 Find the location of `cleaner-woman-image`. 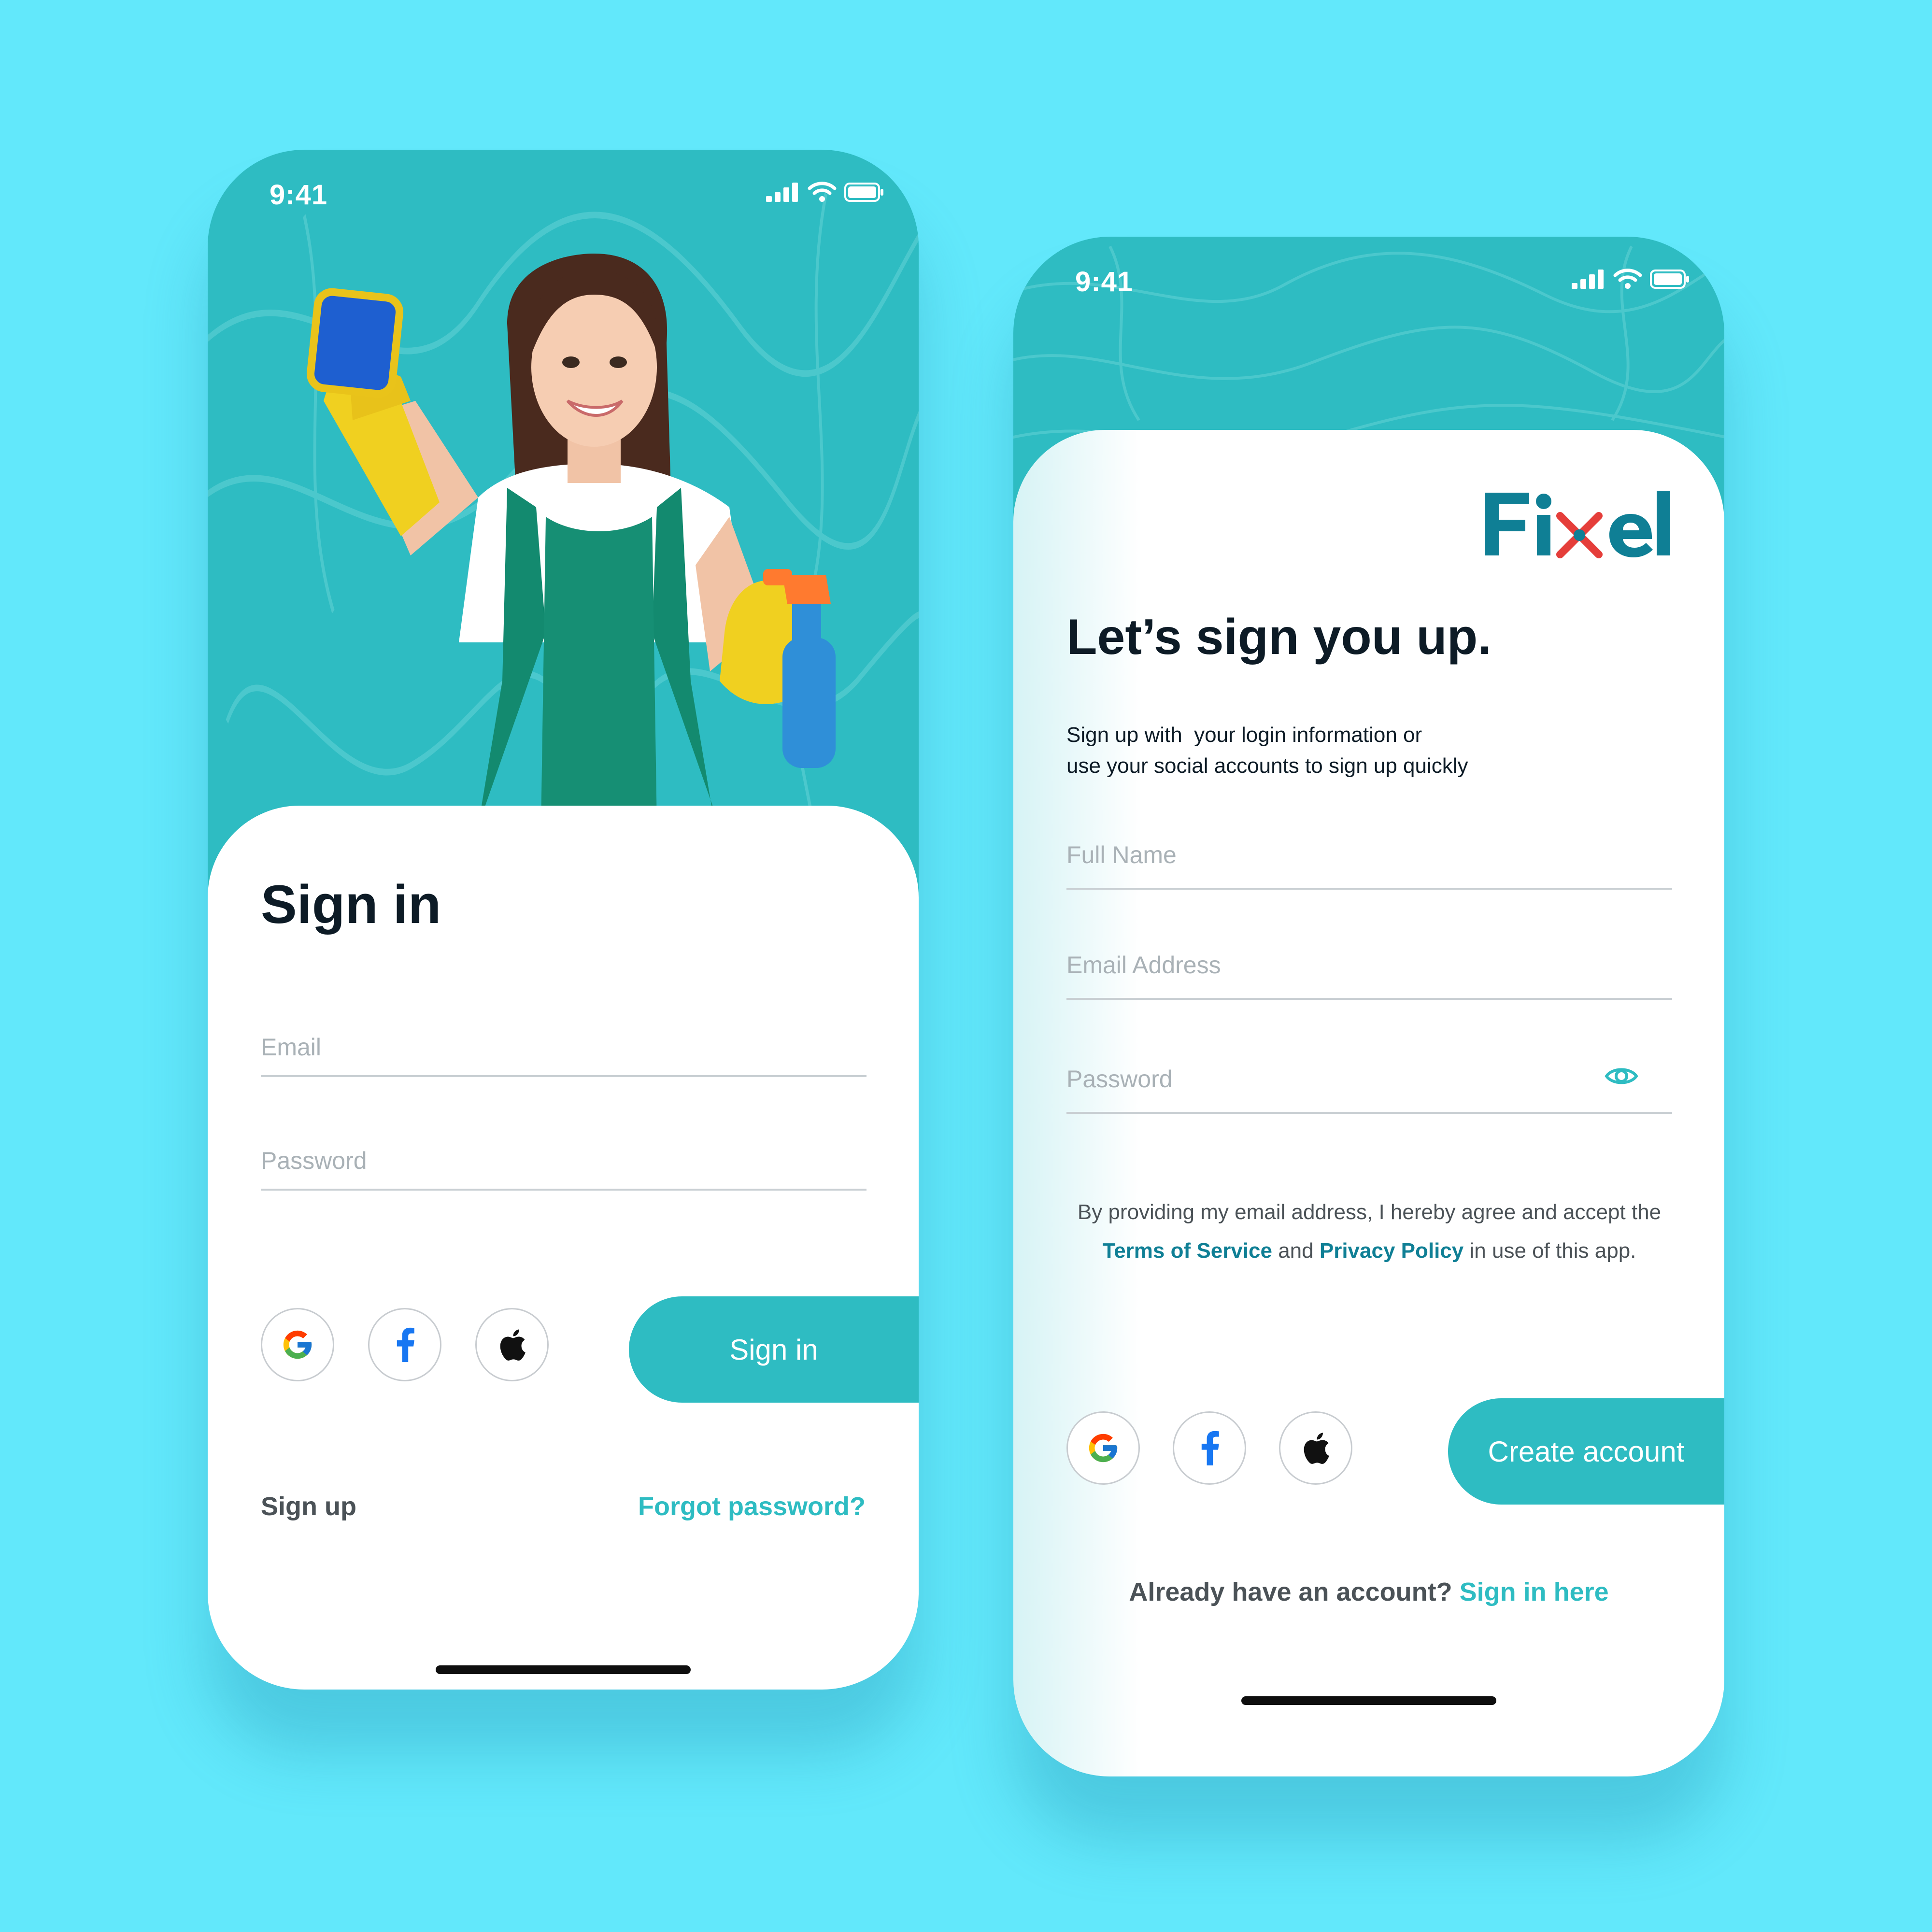

cleaner-woman-image is located at coordinates (571, 540).